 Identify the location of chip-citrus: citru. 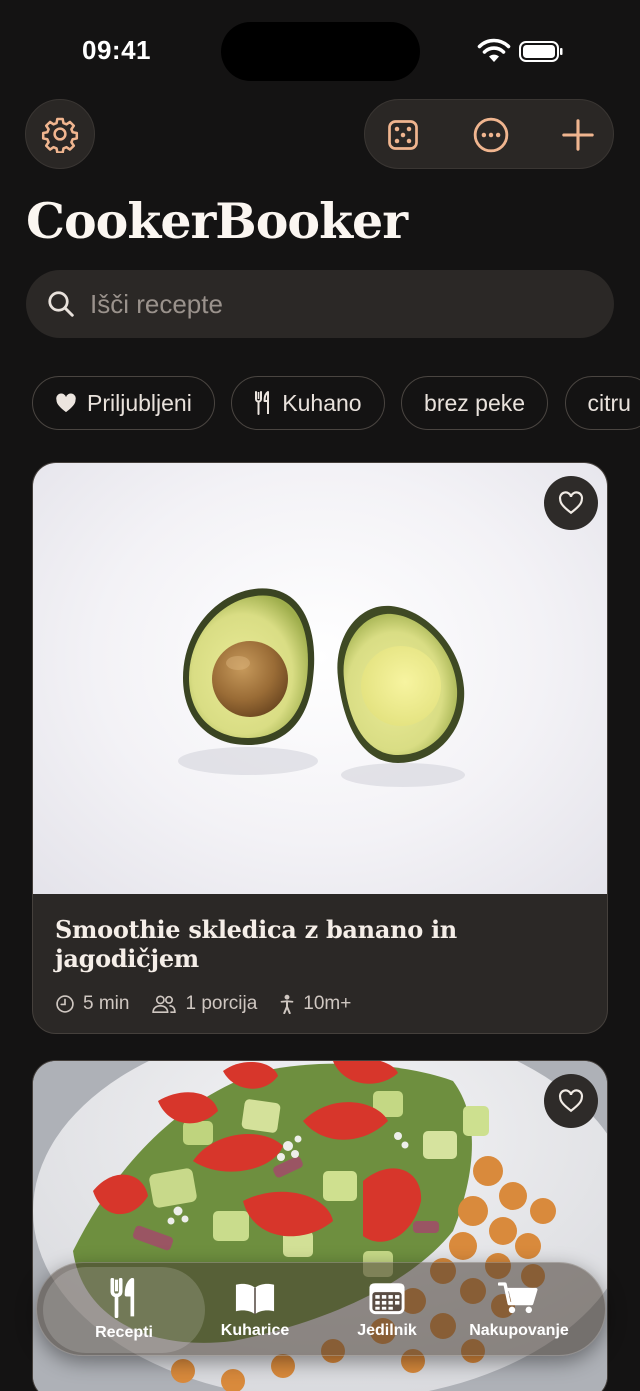
(602, 403).